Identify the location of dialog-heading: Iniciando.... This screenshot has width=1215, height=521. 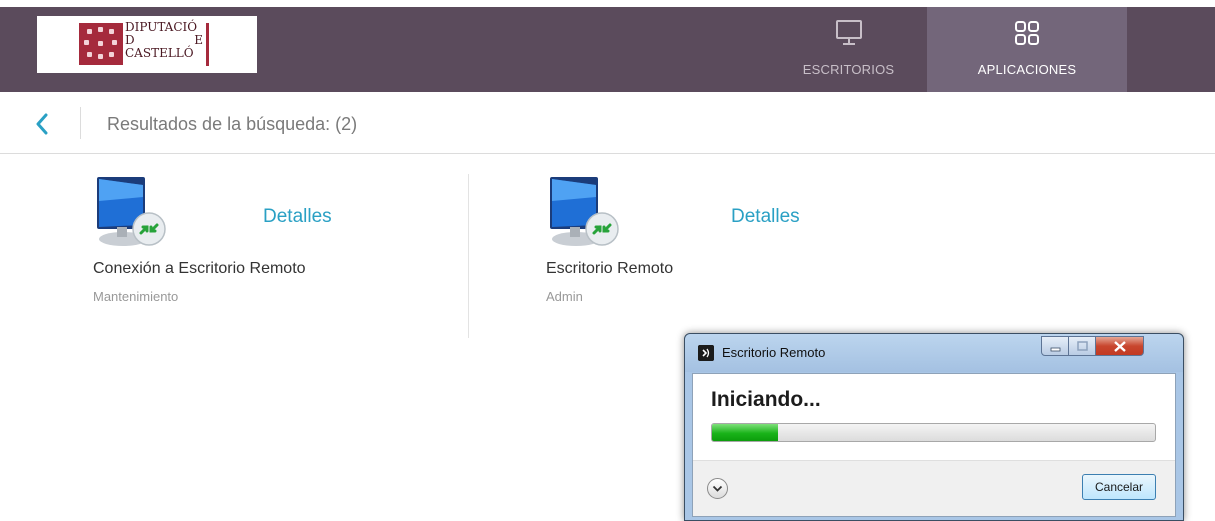
(766, 399).